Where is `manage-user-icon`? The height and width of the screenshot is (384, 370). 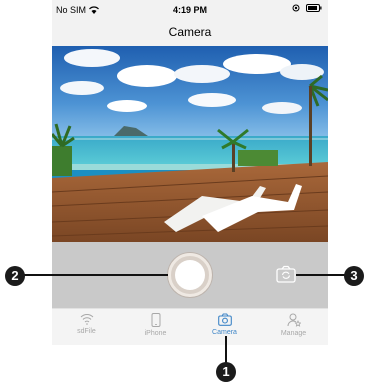 manage-user-icon is located at coordinates (294, 320).